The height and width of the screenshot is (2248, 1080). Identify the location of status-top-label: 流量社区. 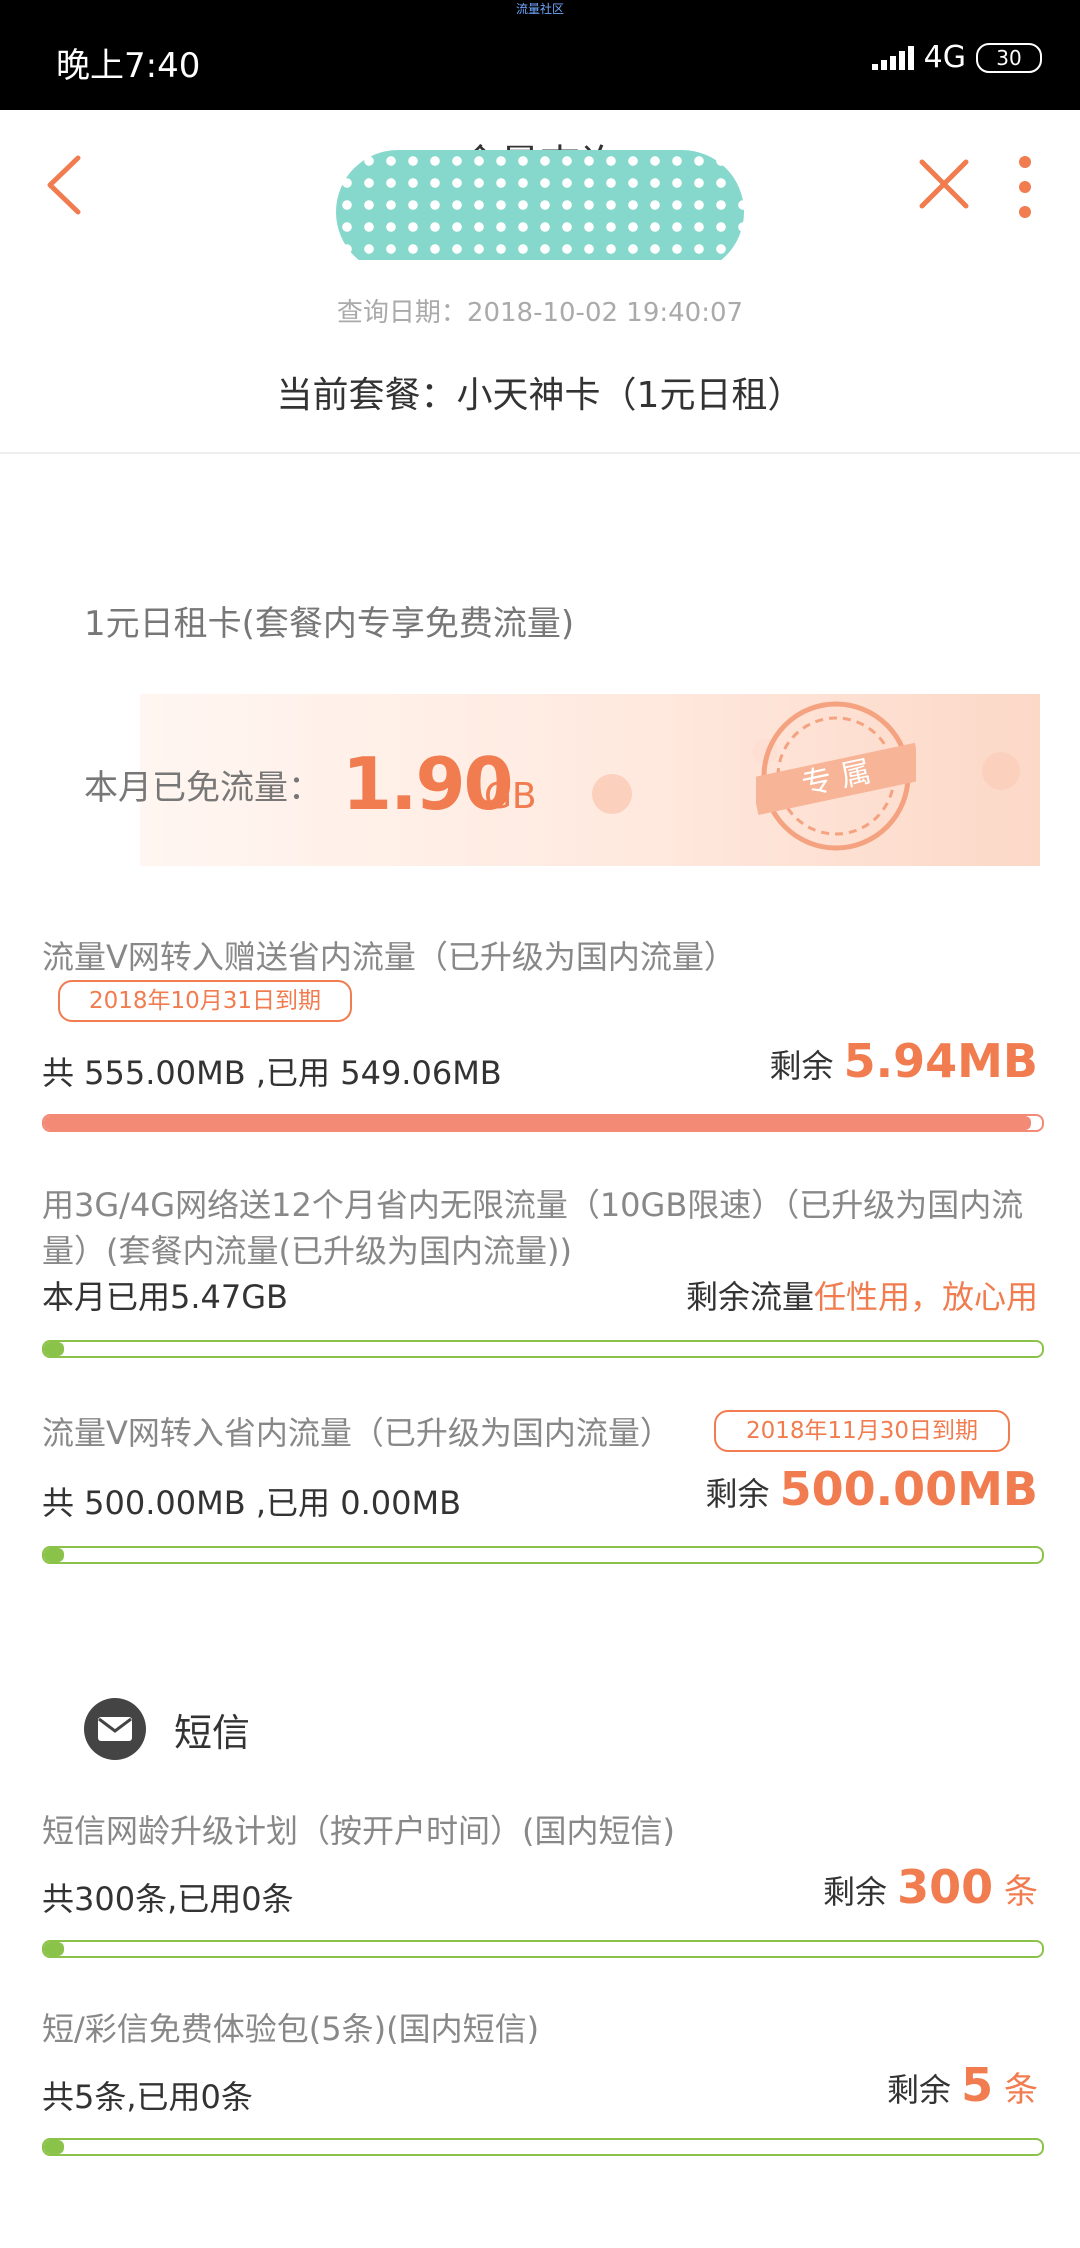
(539, 9).